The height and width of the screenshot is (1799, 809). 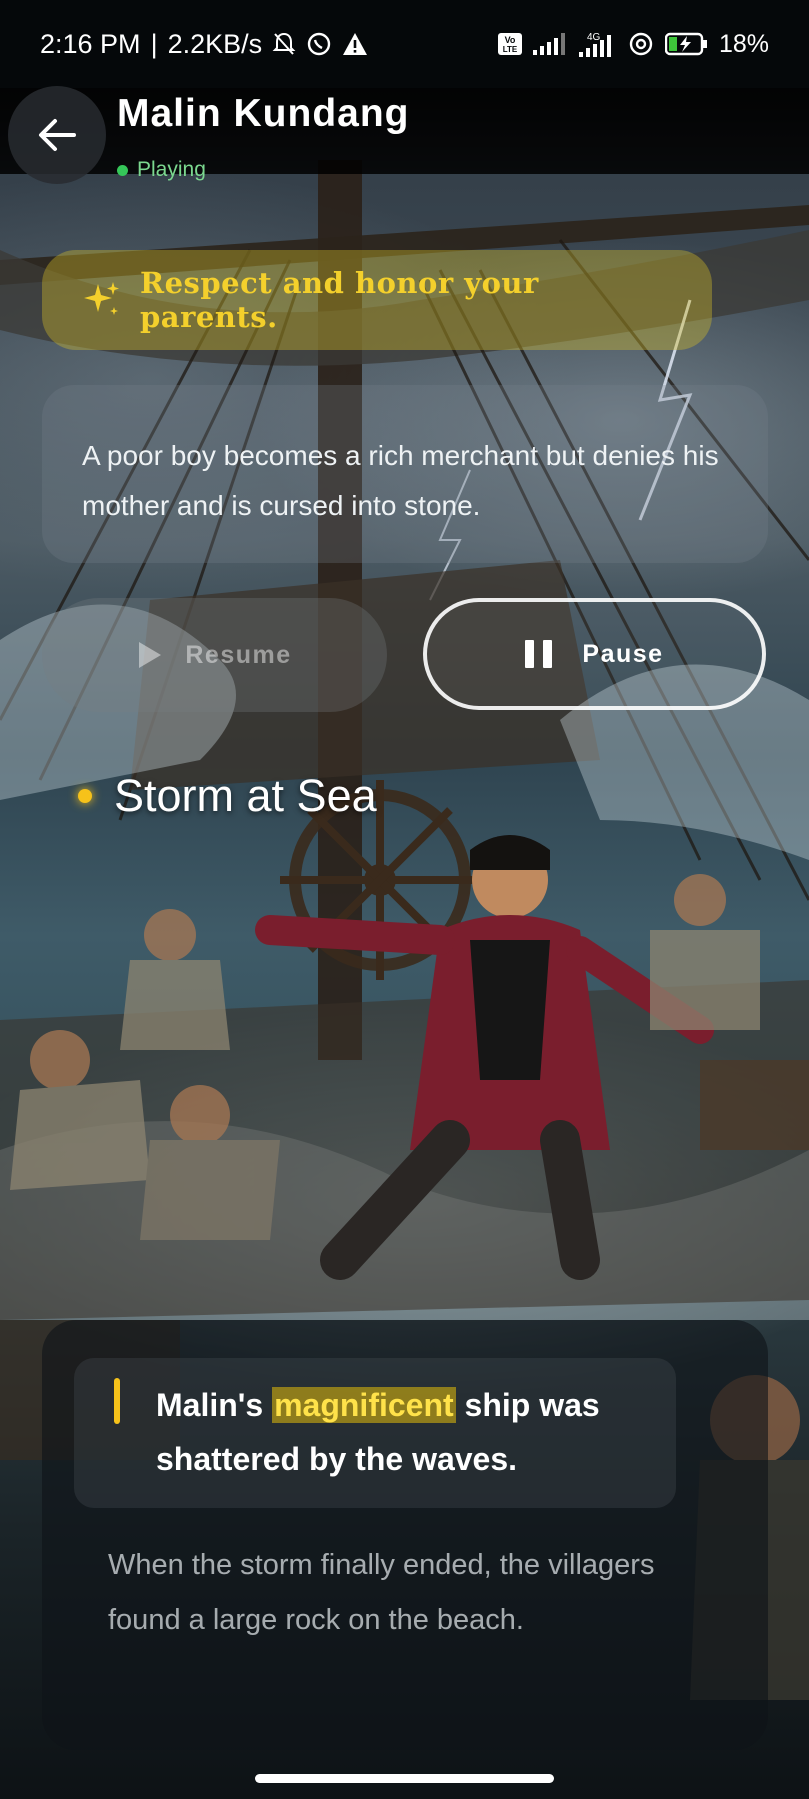 I want to click on highlighted-word: magnificent, so click(x=364, y=1405).